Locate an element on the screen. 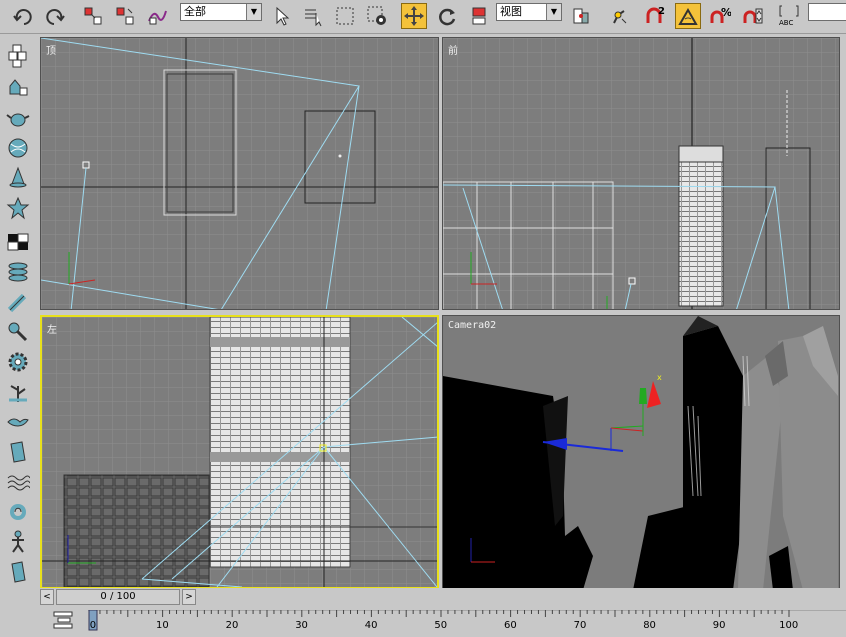  timeline-tick-label: 80 is located at coordinates (649, 625).